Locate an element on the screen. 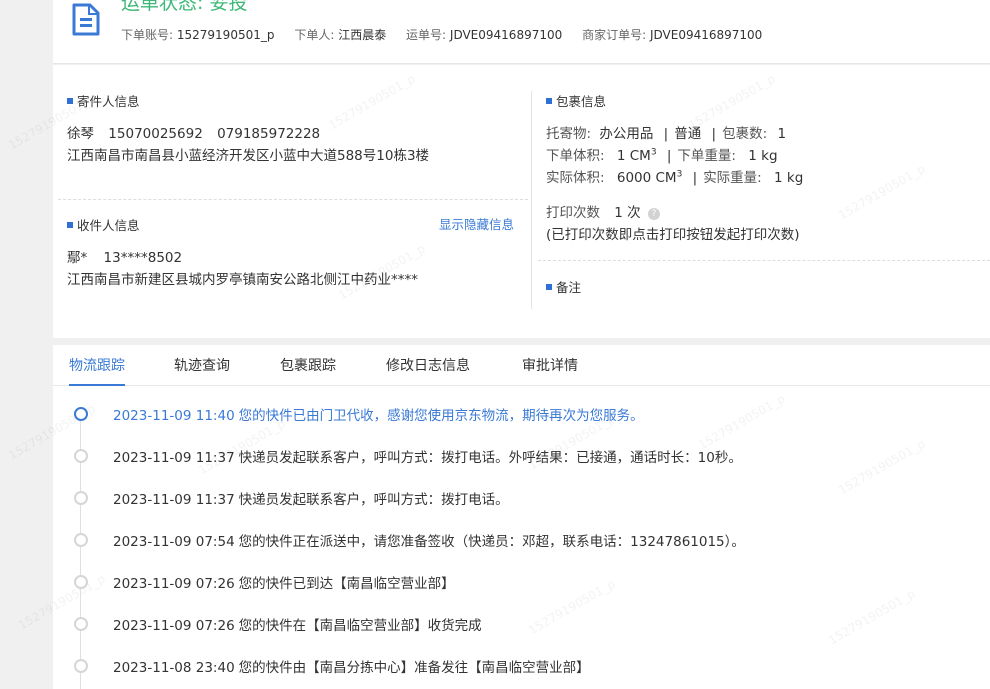 The image size is (990, 689). tab-package-tracking: 包裹跟踪 is located at coordinates (308, 370).